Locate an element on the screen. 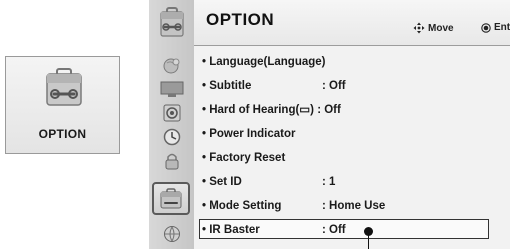  menu-header: OPTION Move Enter is located at coordinates (352, 23).